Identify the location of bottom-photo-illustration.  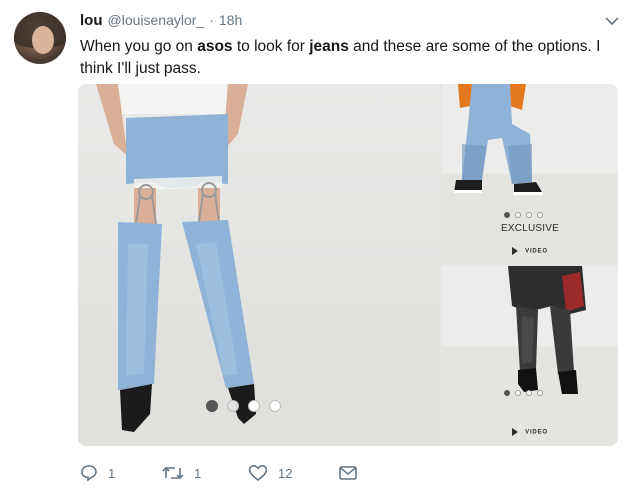
(530, 356).